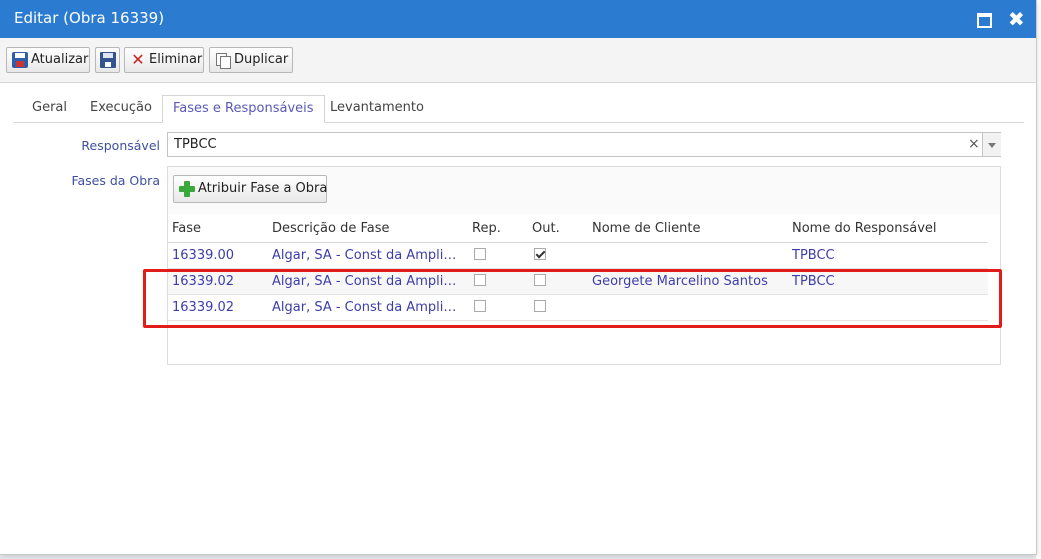 The width and height of the screenshot is (1041, 559). I want to click on close-icon: ✖, so click(1017, 19).